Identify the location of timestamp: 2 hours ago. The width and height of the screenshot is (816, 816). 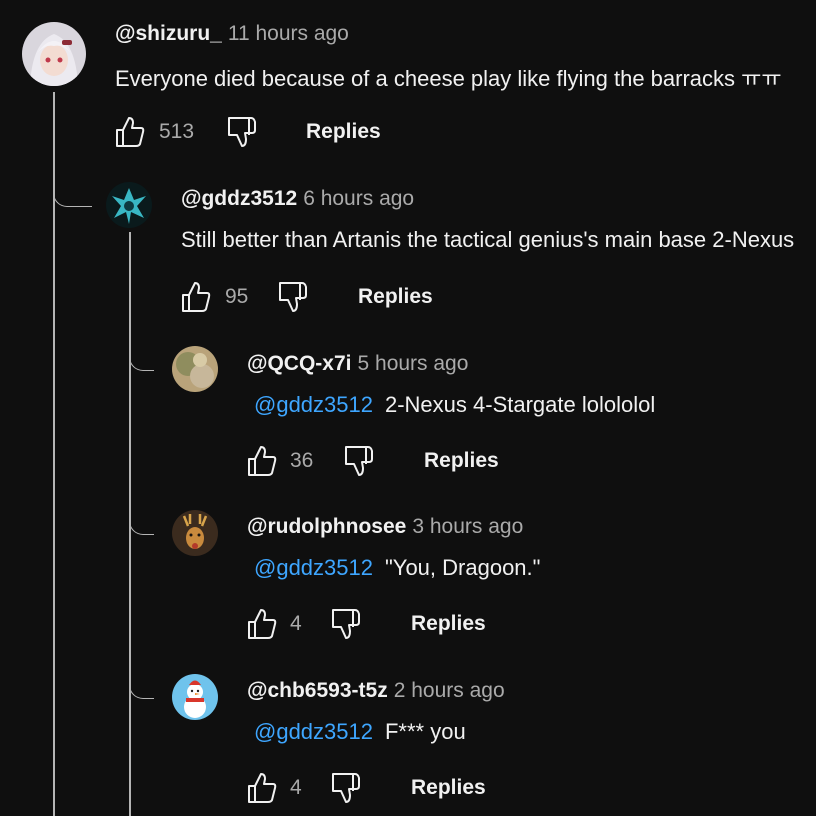
(449, 690).